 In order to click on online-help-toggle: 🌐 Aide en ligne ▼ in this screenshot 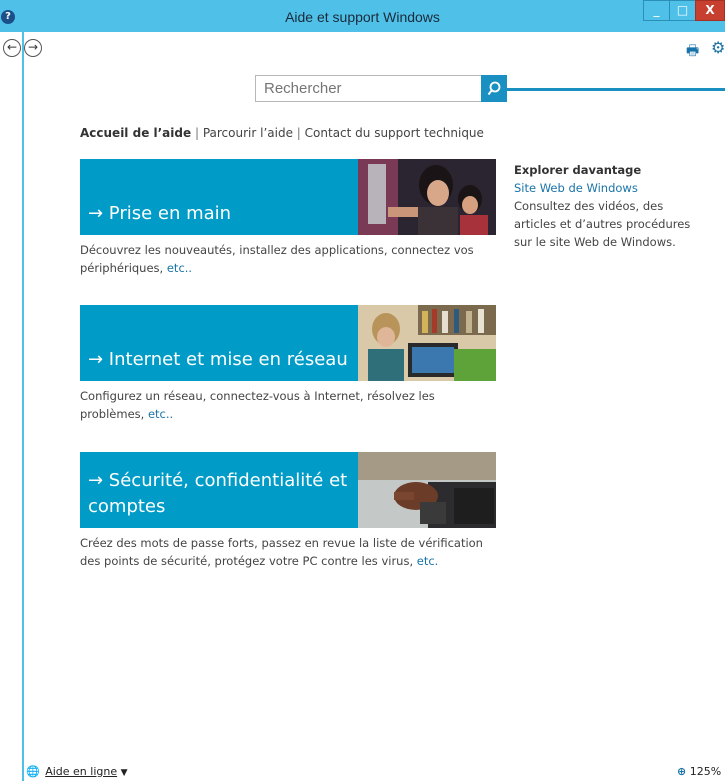, I will do `click(77, 771)`.